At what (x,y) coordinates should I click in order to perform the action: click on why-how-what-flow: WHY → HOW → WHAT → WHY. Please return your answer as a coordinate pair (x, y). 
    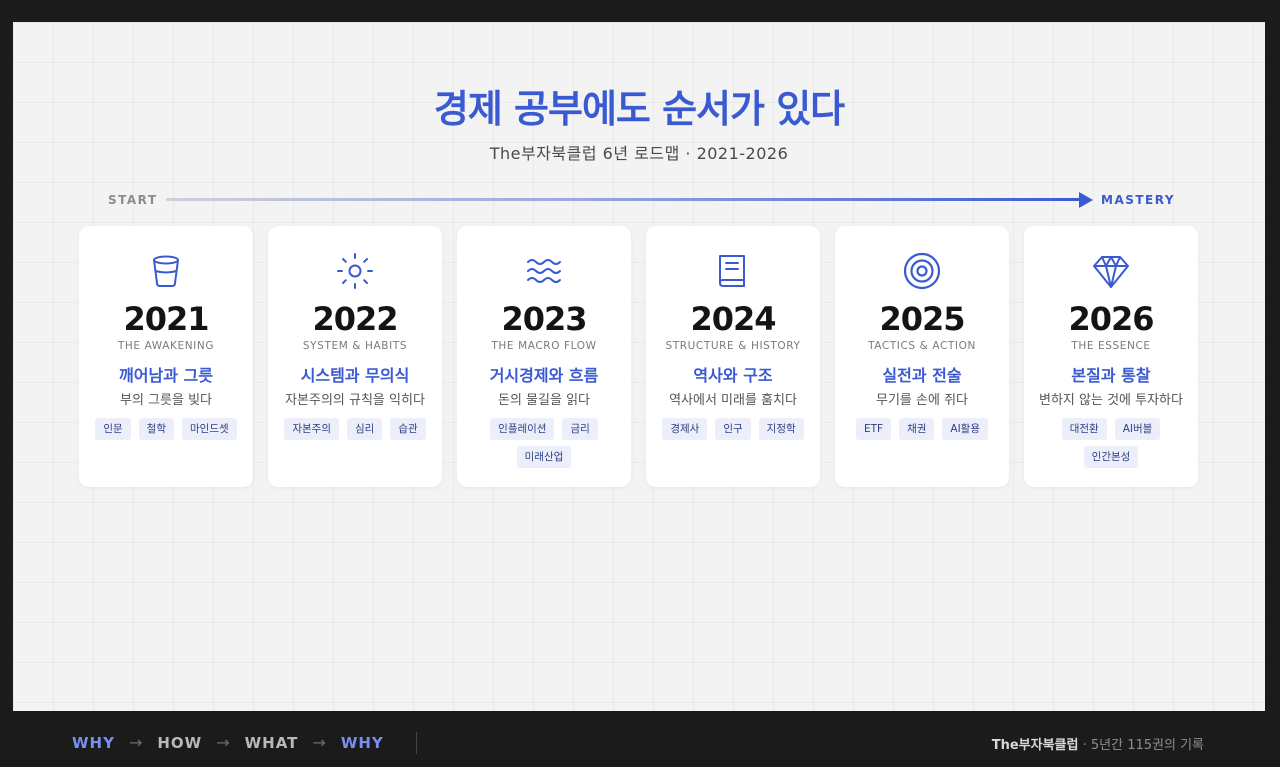
    Looking at the image, I should click on (228, 742).